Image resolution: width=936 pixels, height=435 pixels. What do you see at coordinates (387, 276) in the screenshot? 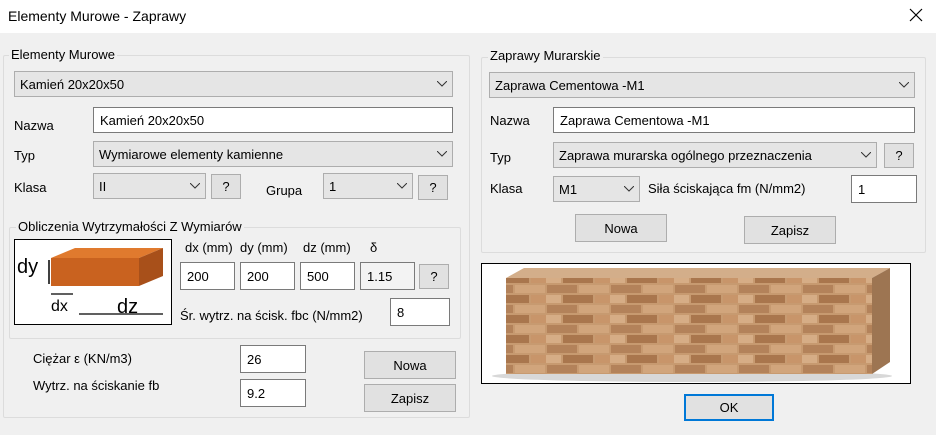
I see `delta-input: 1.15` at bounding box center [387, 276].